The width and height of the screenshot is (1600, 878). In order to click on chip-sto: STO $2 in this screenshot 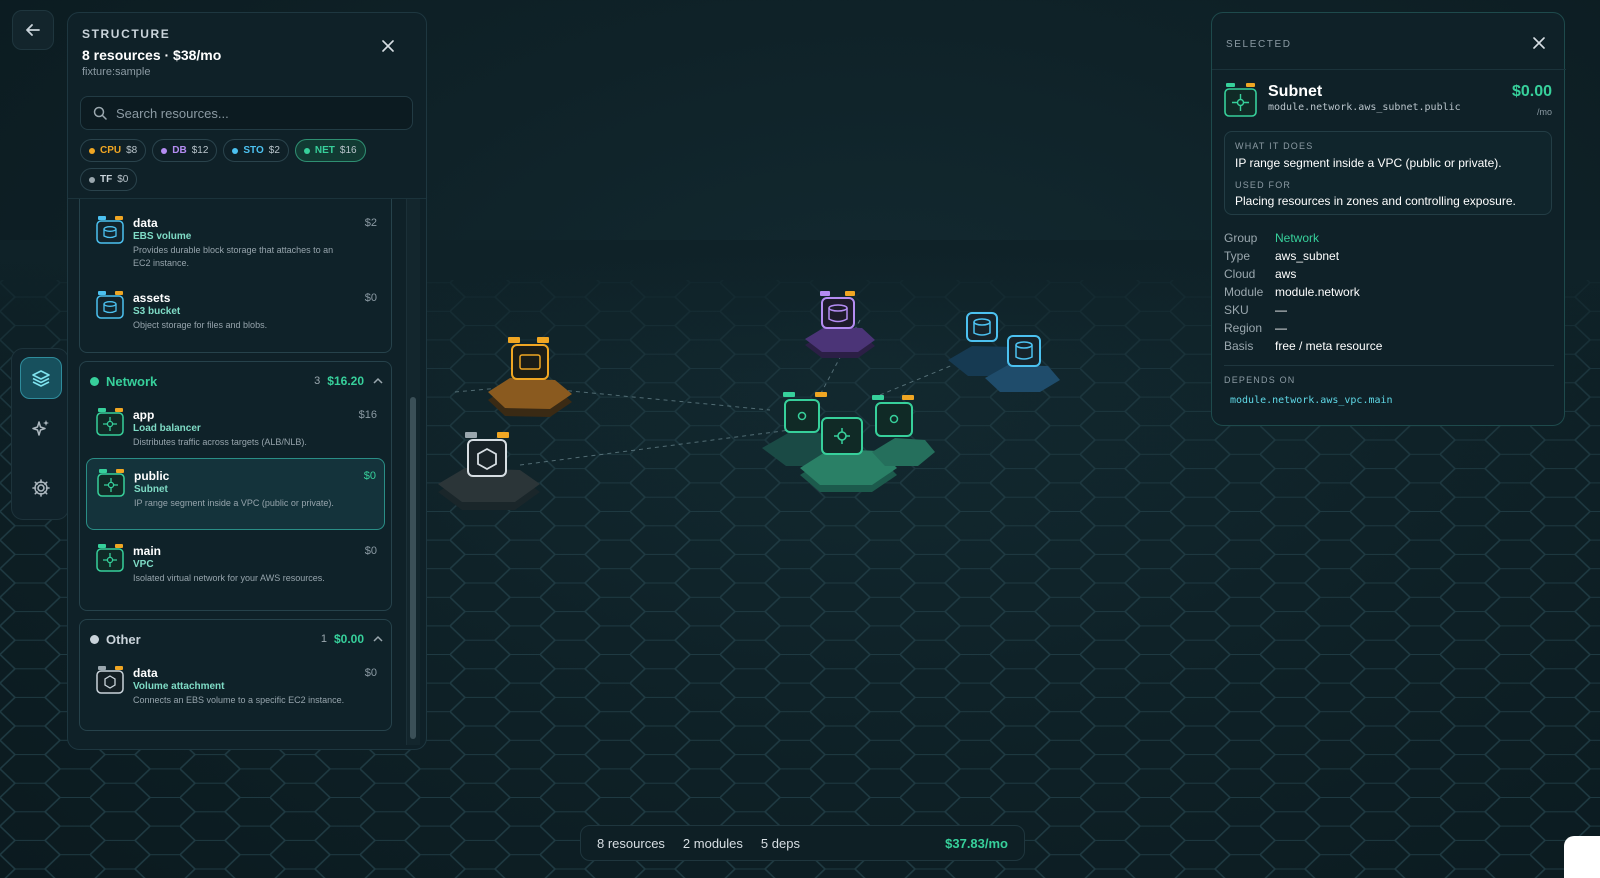, I will do `click(256, 150)`.